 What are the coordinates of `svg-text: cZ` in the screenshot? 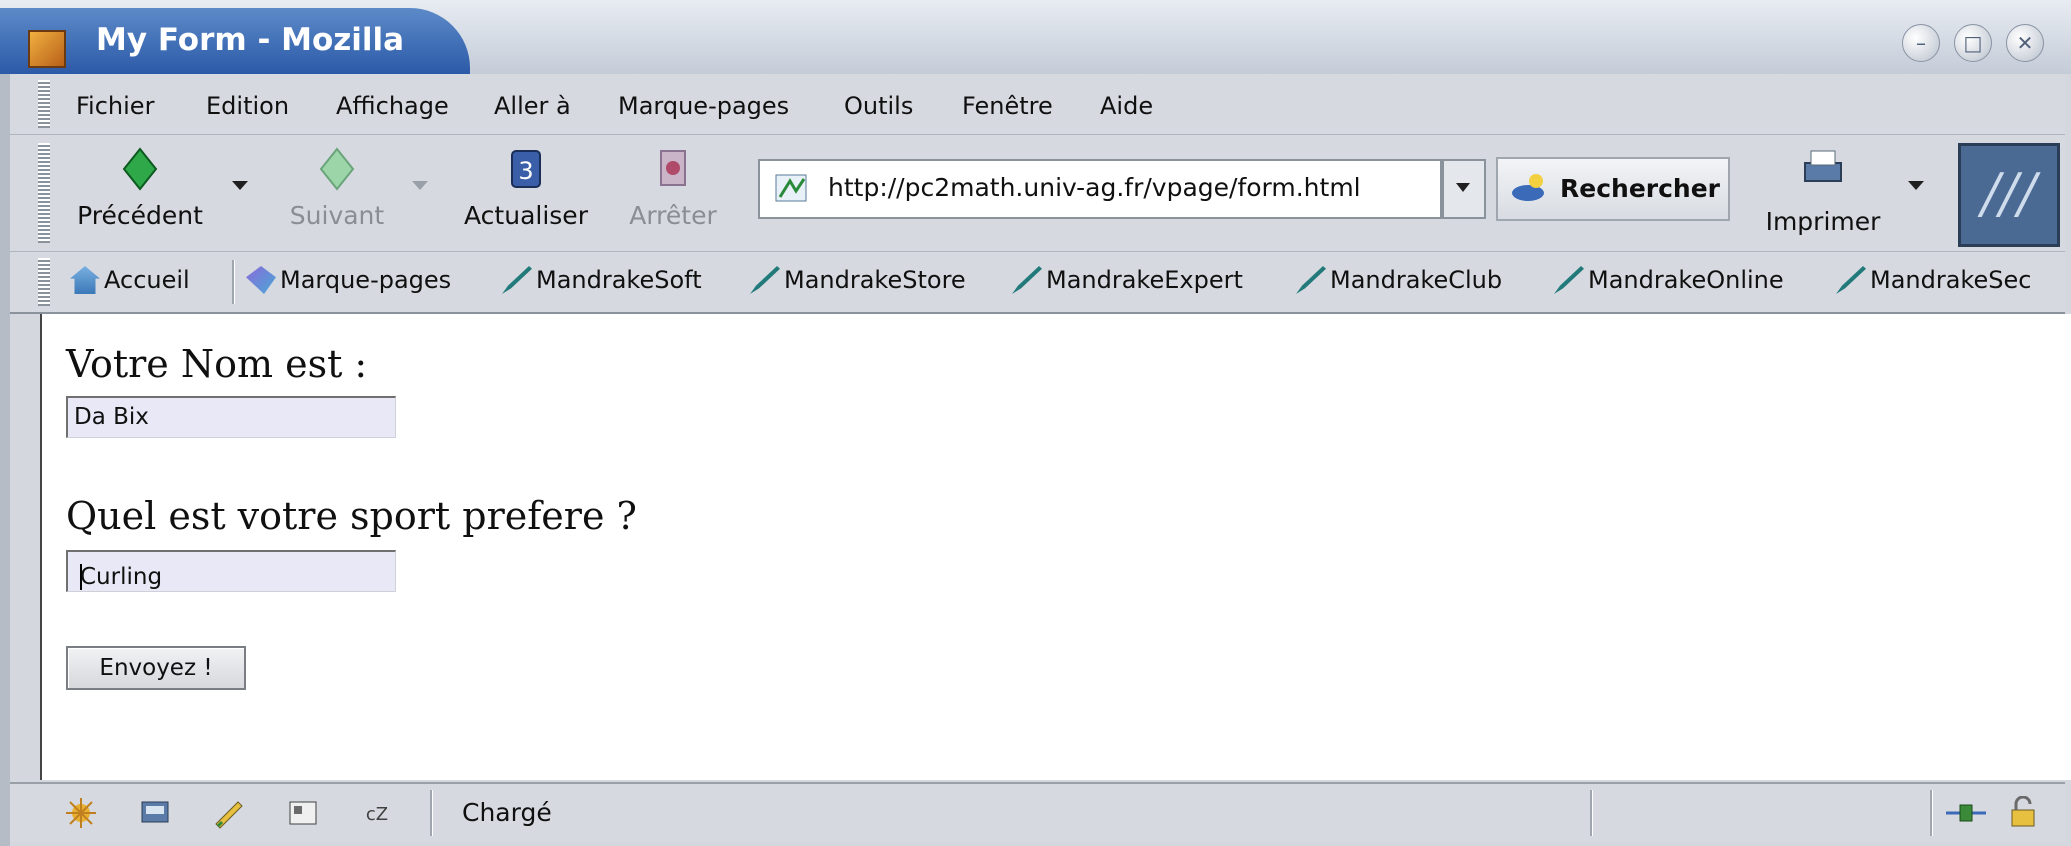 It's located at (377, 814).